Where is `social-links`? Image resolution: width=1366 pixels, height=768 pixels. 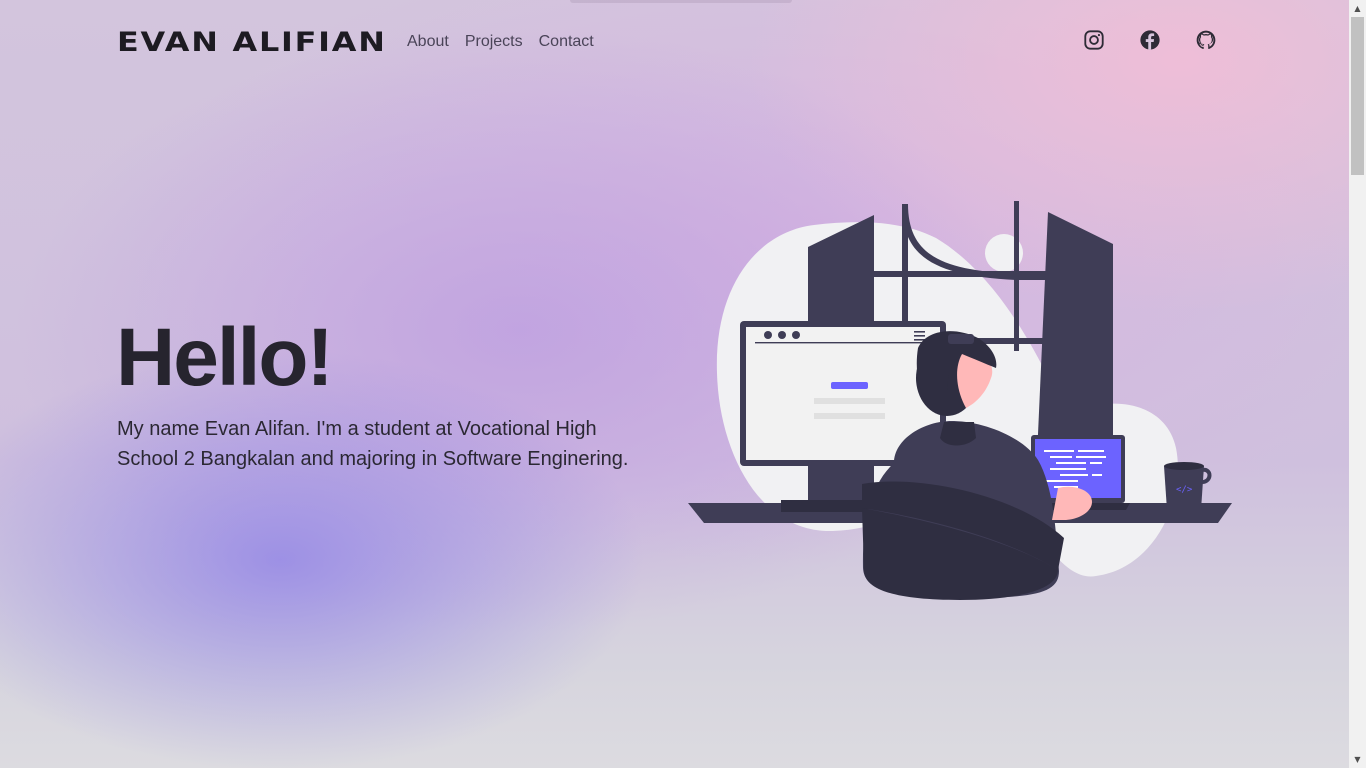 social-links is located at coordinates (1150, 40).